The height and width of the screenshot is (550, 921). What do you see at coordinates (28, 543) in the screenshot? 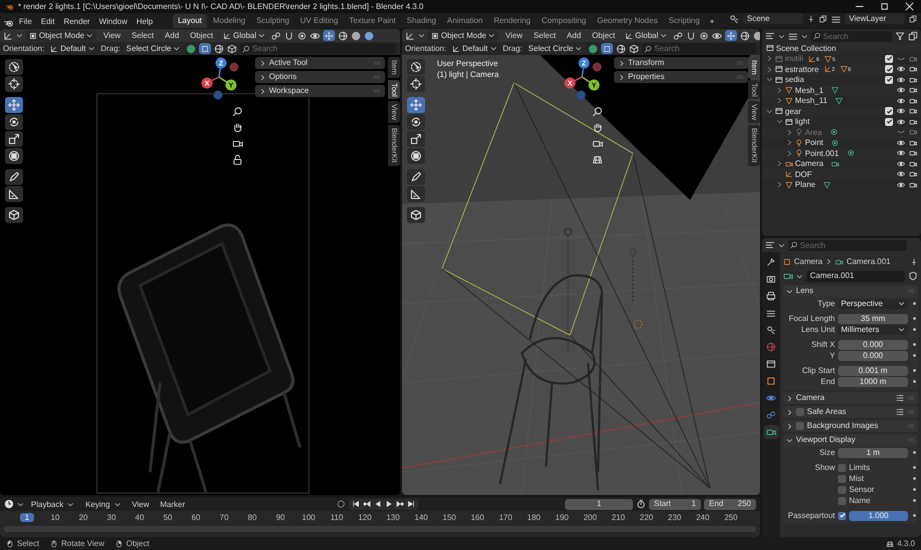
I see `status-hint: Select` at bounding box center [28, 543].